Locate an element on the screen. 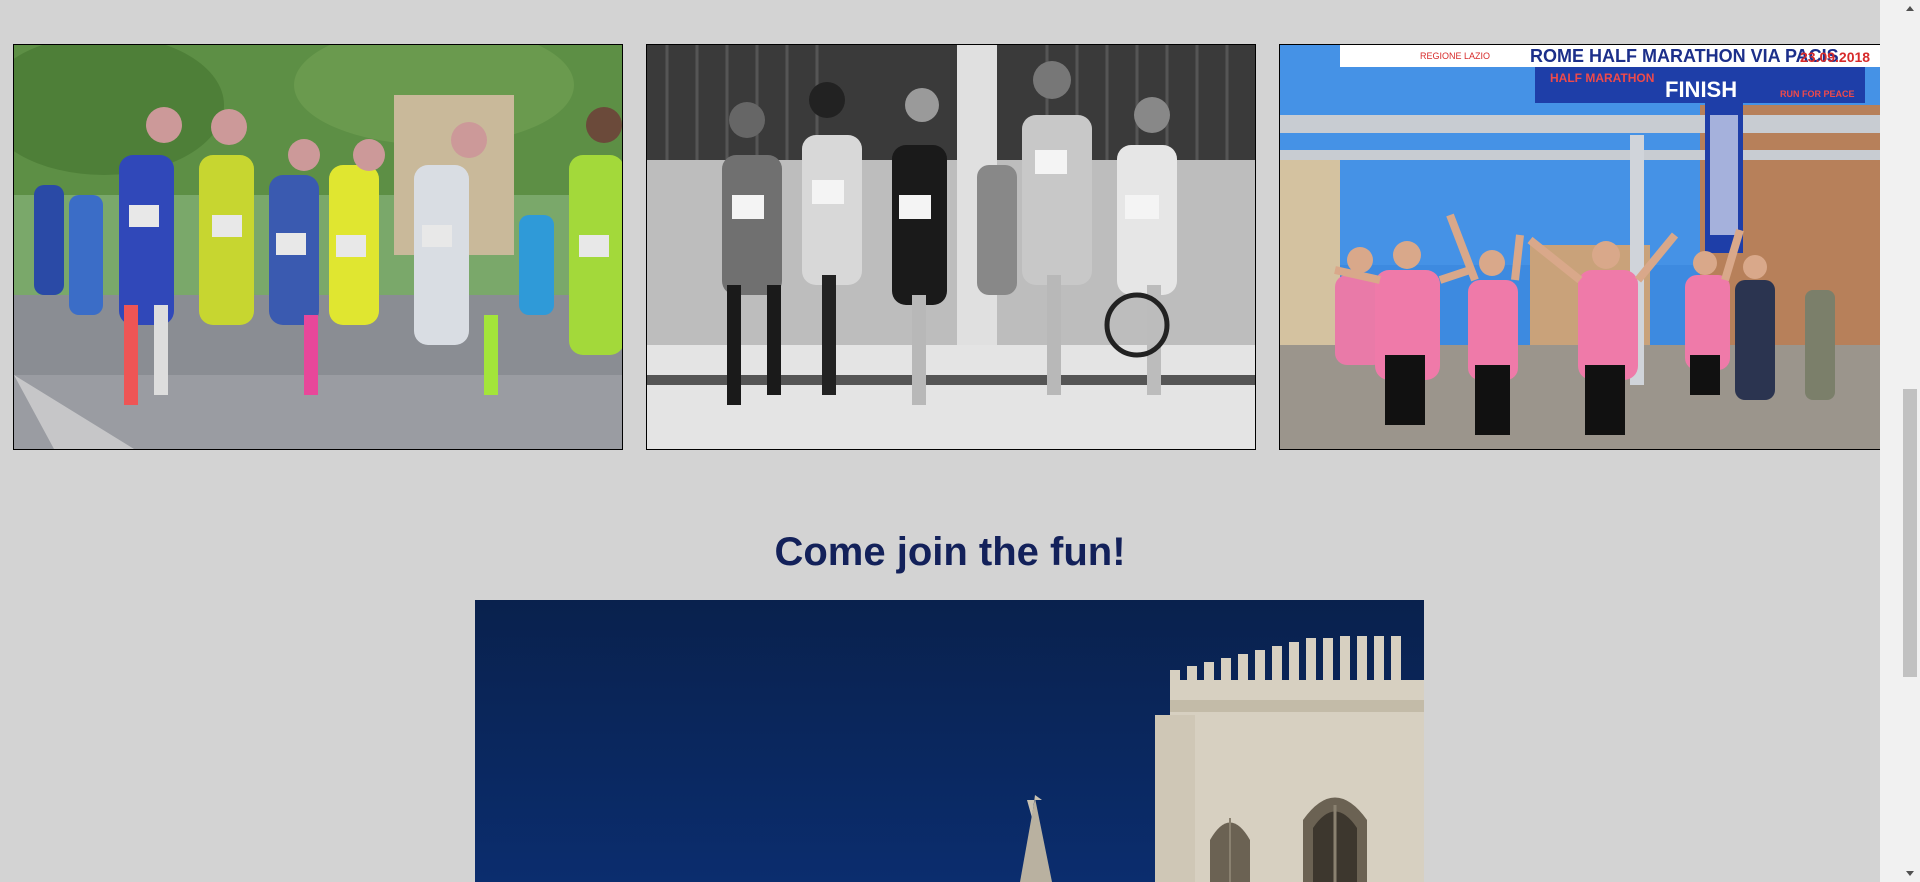  chevron-up-icon is located at coordinates (1910, 8).